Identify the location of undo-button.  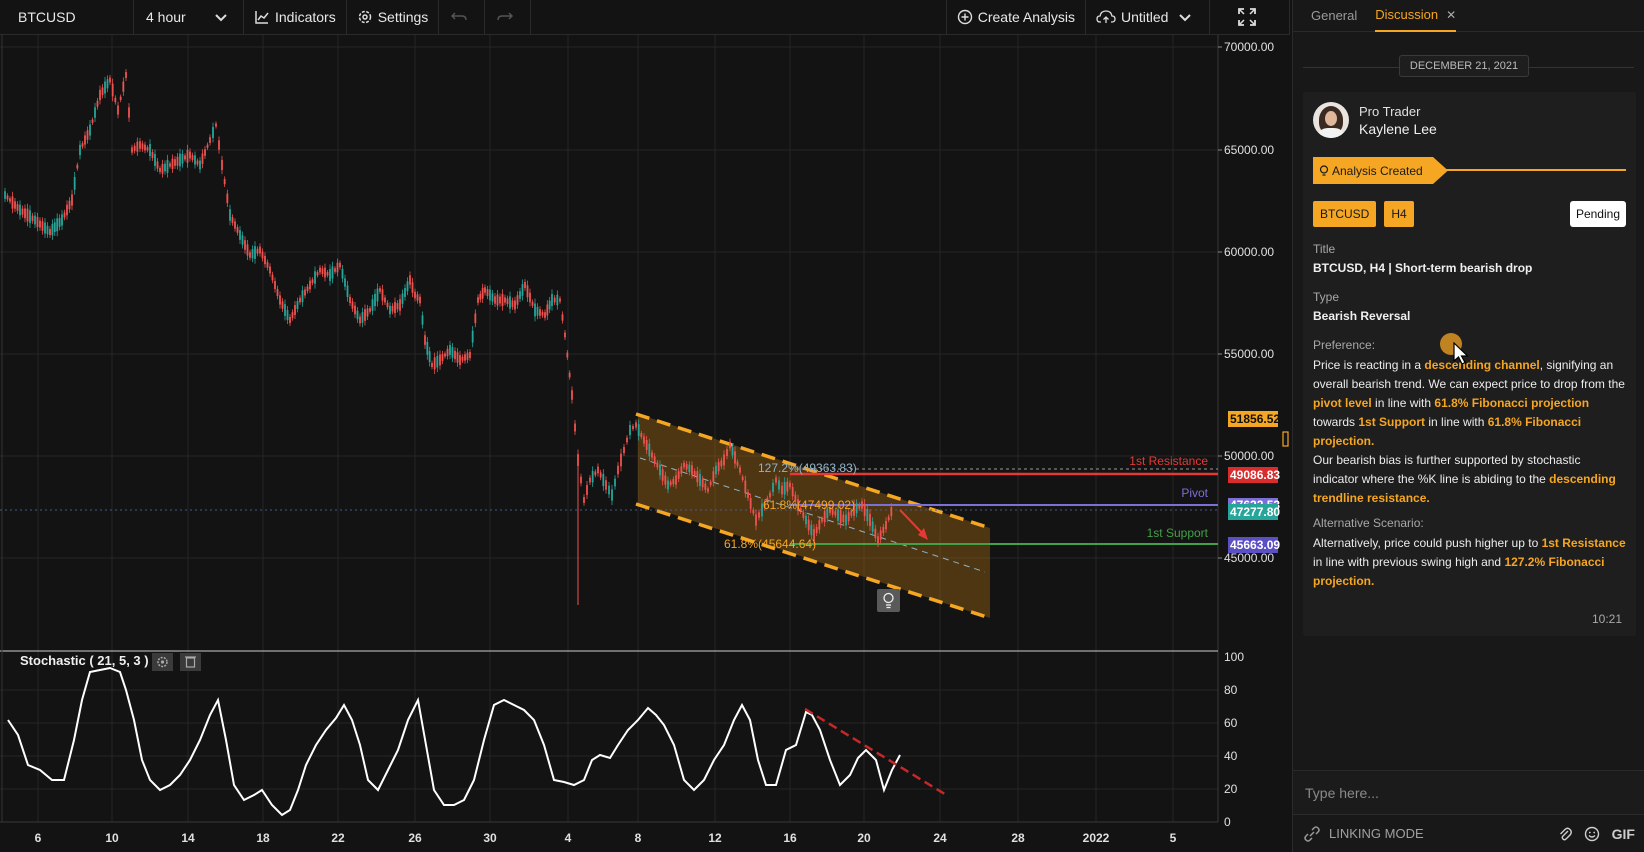
(462, 17).